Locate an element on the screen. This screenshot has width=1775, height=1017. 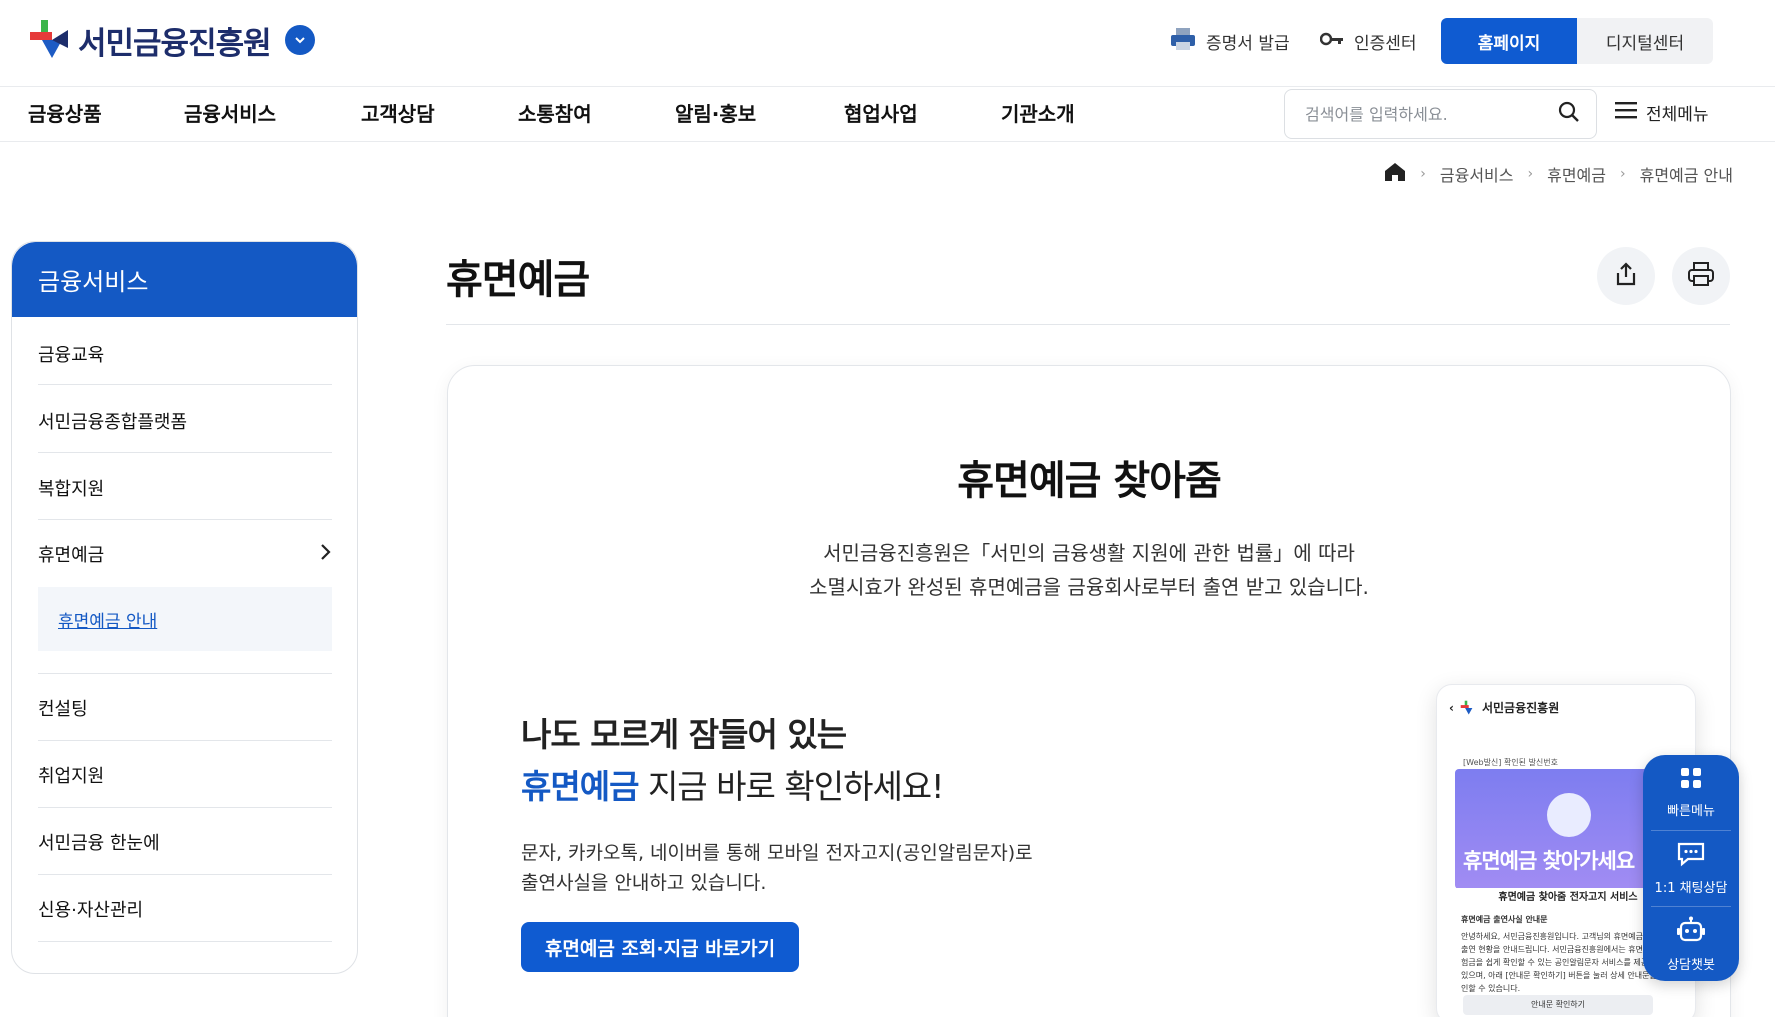
nav-item-financial-products: 금융상품 is located at coordinates (65, 112).